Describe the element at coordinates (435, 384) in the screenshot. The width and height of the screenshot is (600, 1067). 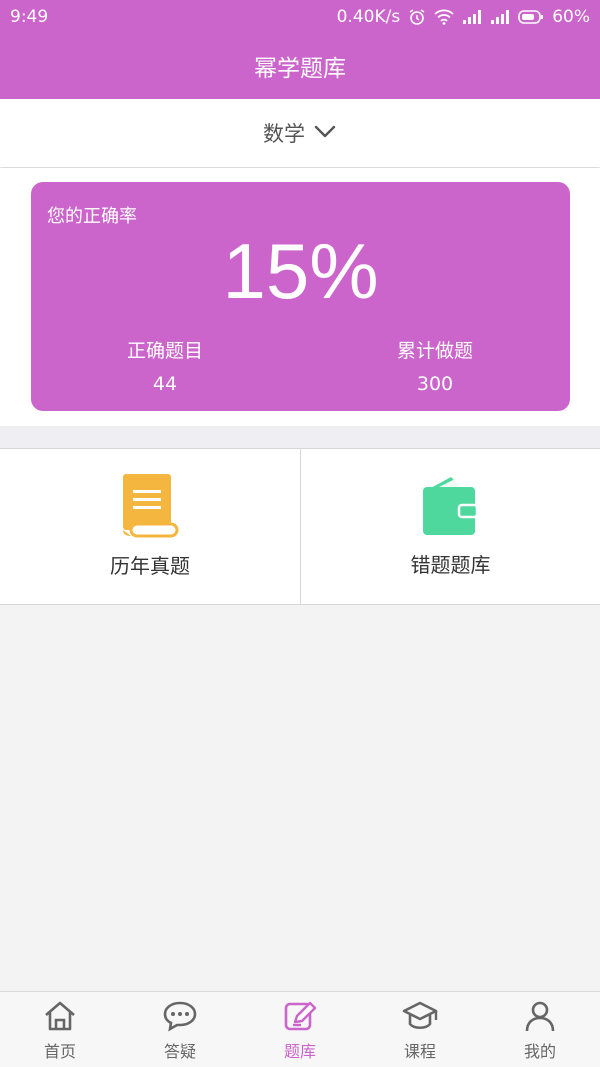
I see `total-count: 300` at that location.